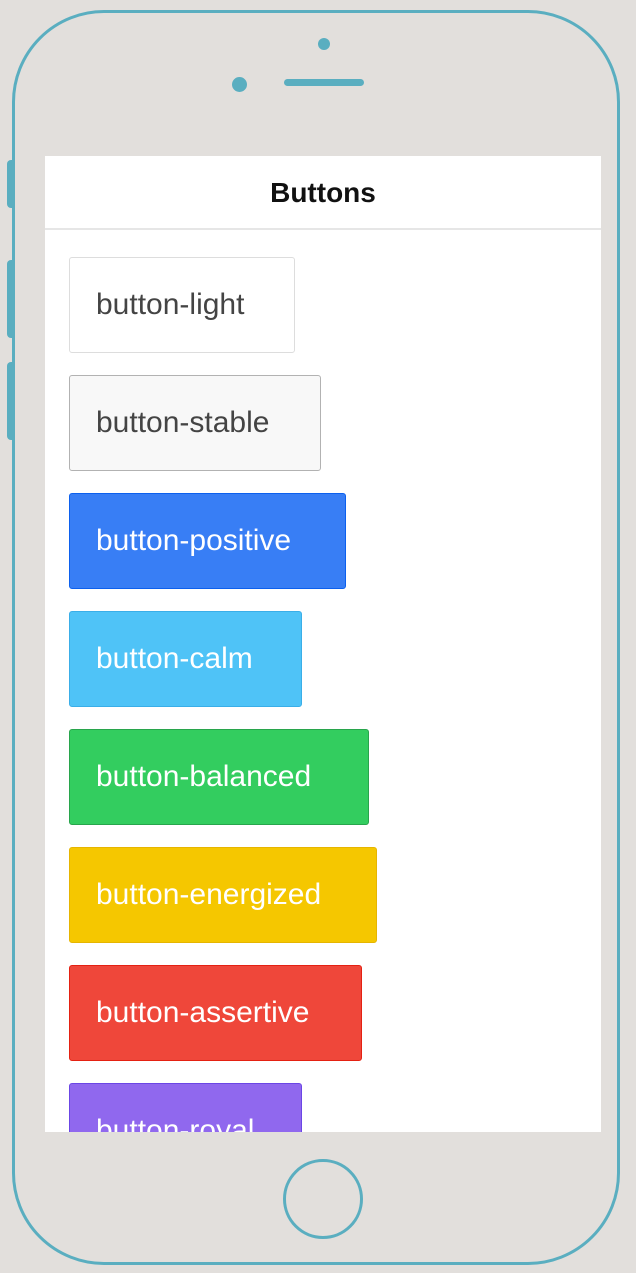  What do you see at coordinates (219, 777) in the screenshot?
I see `button-balanced: button-balanced` at bounding box center [219, 777].